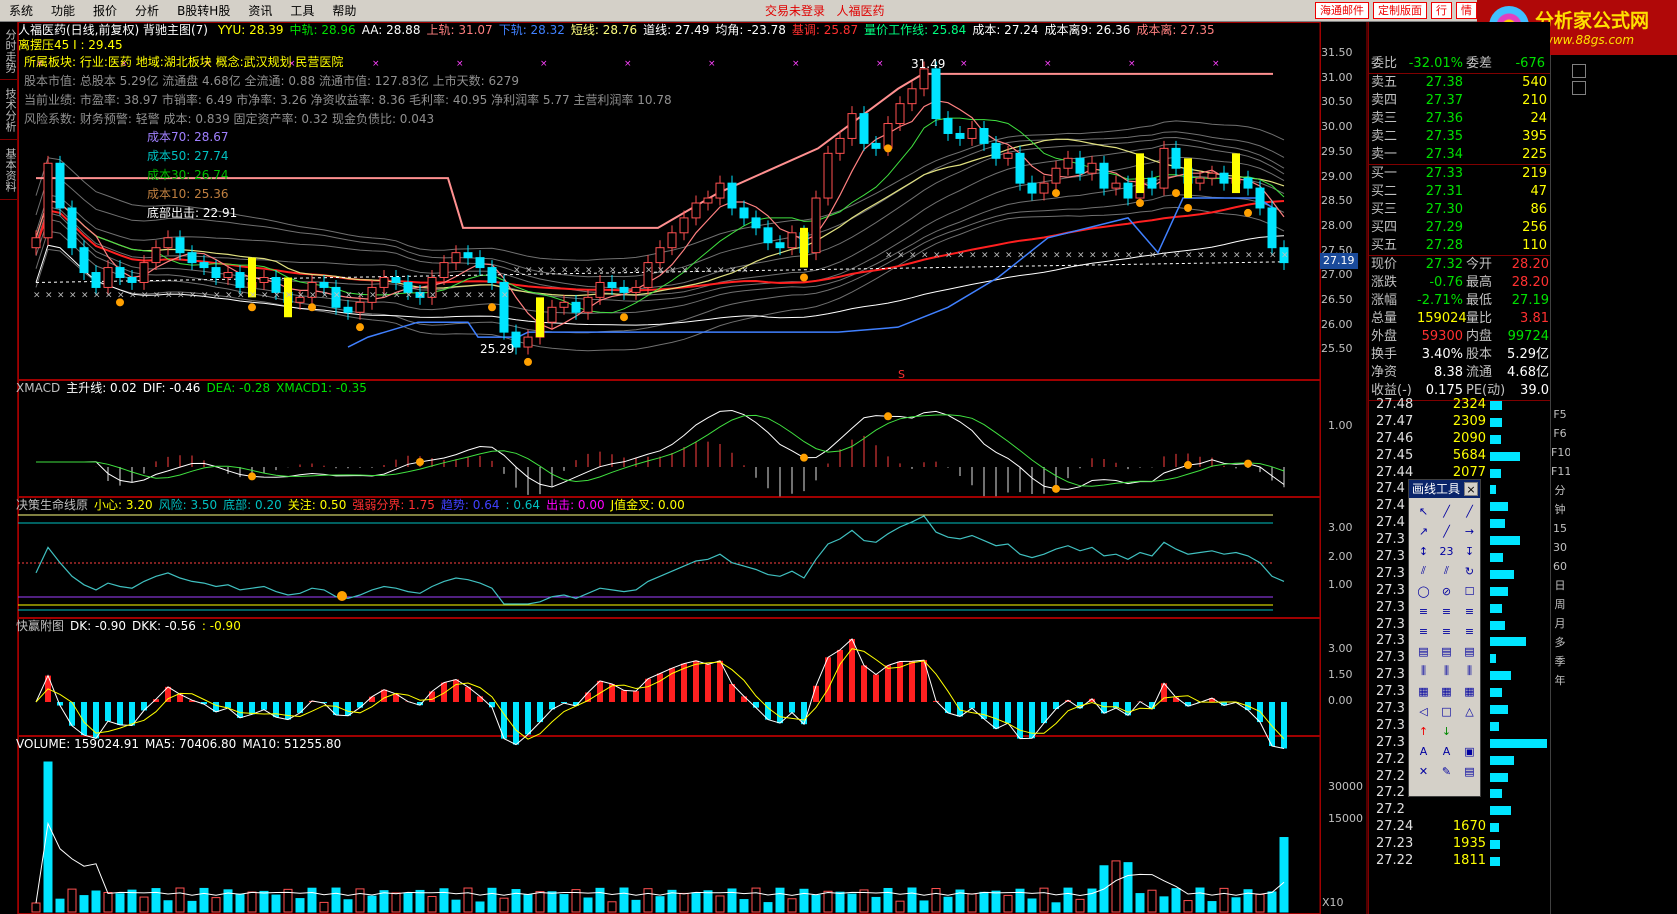 The width and height of the screenshot is (1677, 914). Describe the element at coordinates (1560, 661) in the screenshot. I see `period-tab-13: 季` at that location.